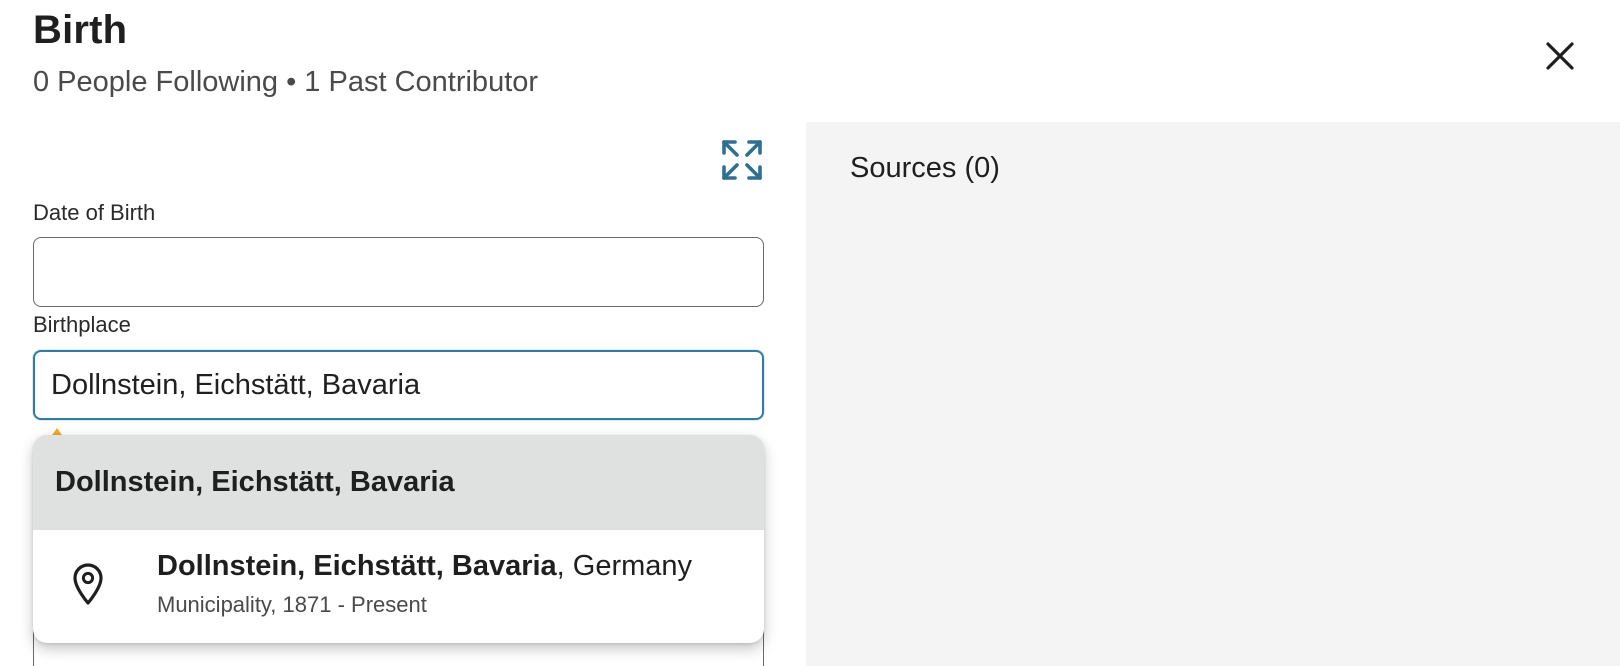 The image size is (1620, 666). What do you see at coordinates (286, 82) in the screenshot?
I see `followers-contributors-summary: 0 People Following • 1 Past Contributor` at bounding box center [286, 82].